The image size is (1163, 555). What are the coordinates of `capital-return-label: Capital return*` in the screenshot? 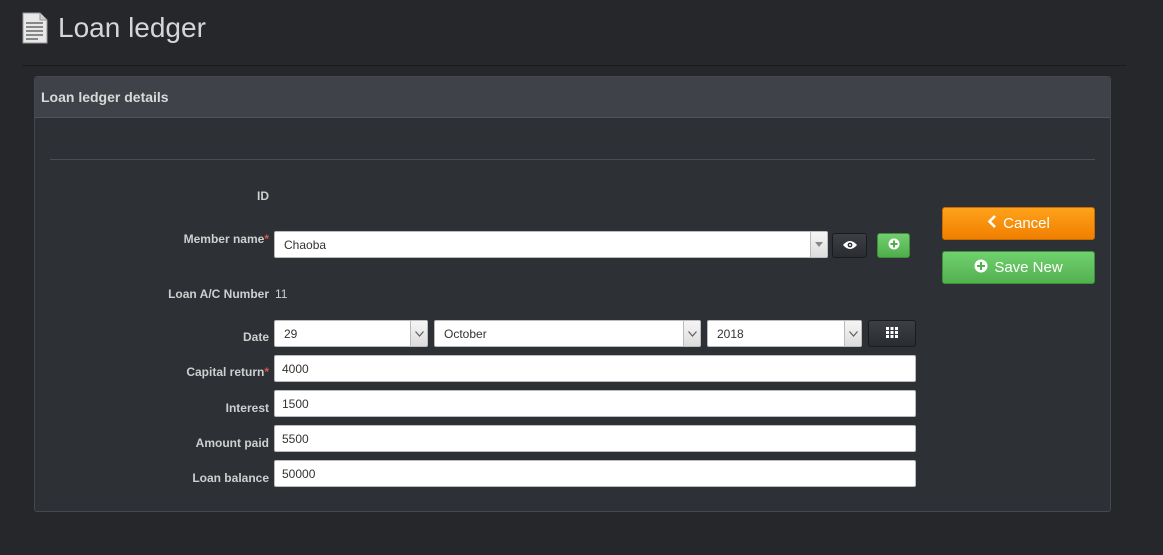 It's located at (227, 372).